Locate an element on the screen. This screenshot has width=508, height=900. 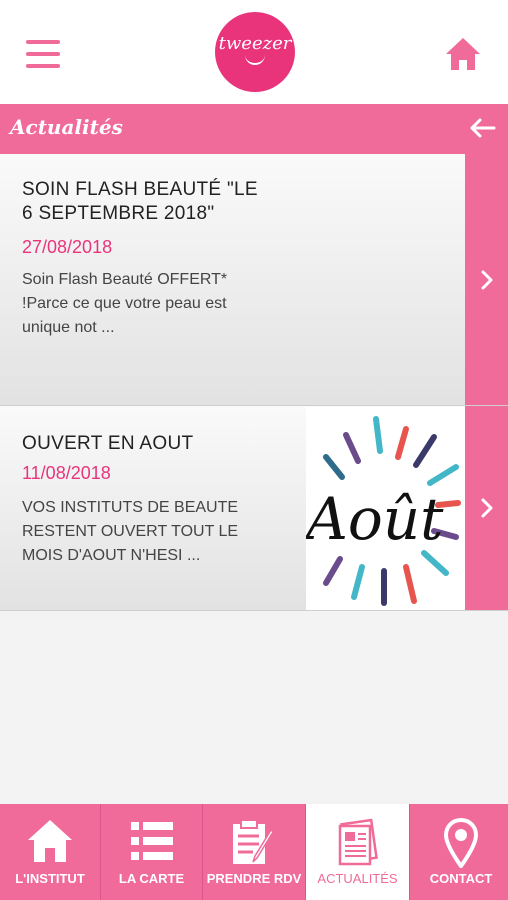
tab-label: CONTACT is located at coordinates (461, 878).